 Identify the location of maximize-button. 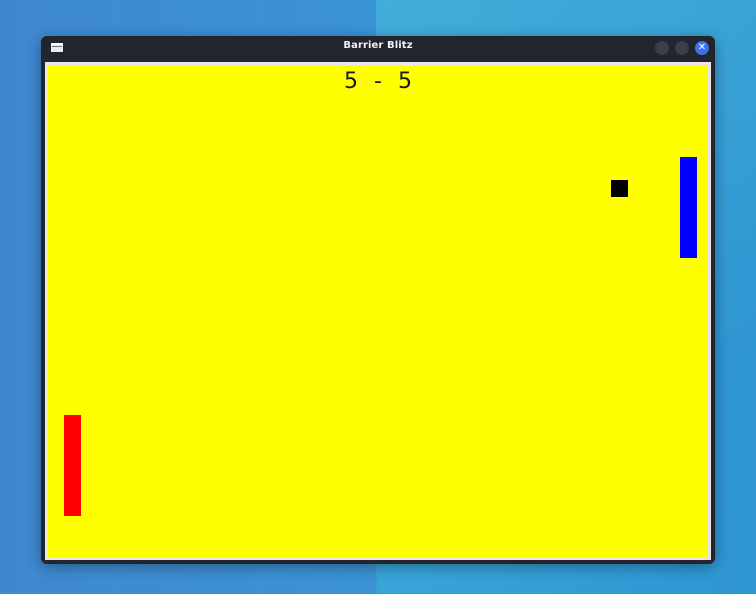
(682, 48).